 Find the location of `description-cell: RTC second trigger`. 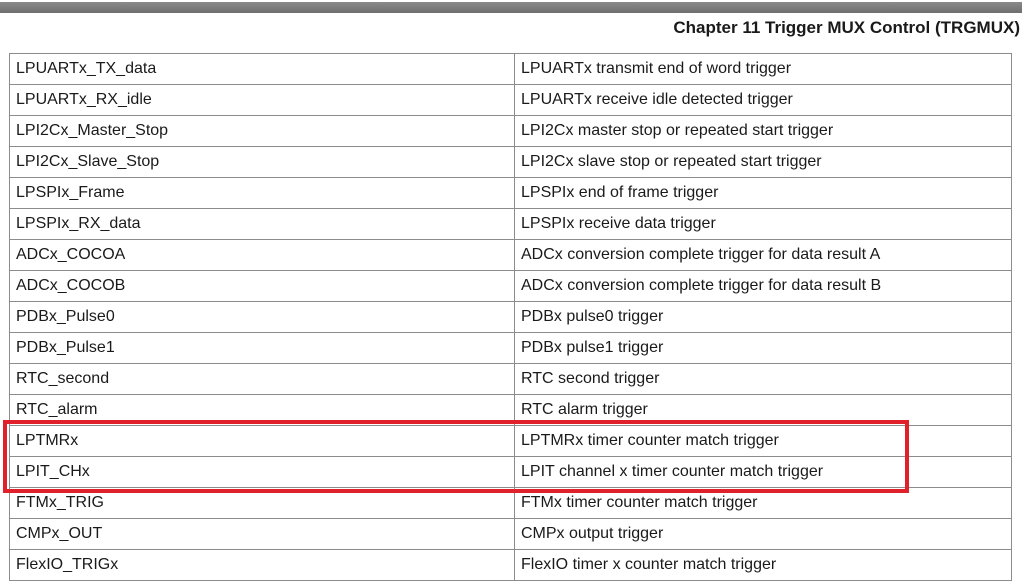

description-cell: RTC second trigger is located at coordinates (763, 379).